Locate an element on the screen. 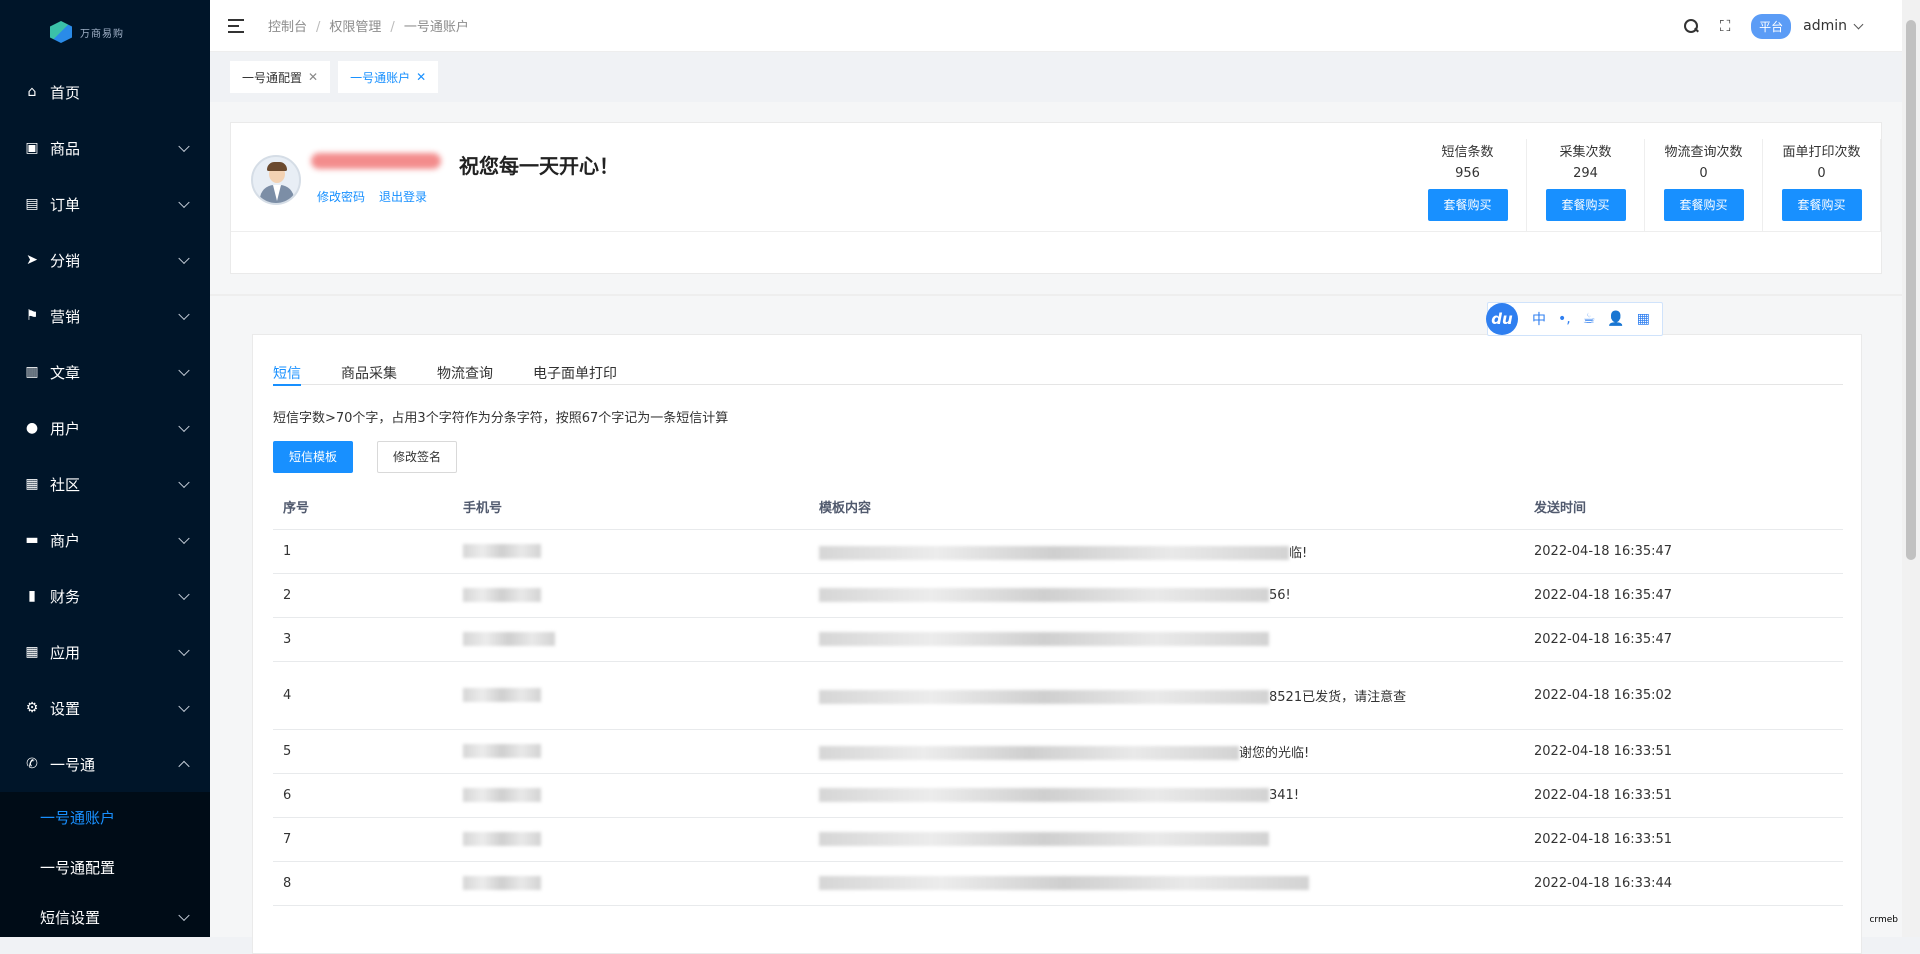 The height and width of the screenshot is (954, 1920). search-icon is located at coordinates (1691, 26).